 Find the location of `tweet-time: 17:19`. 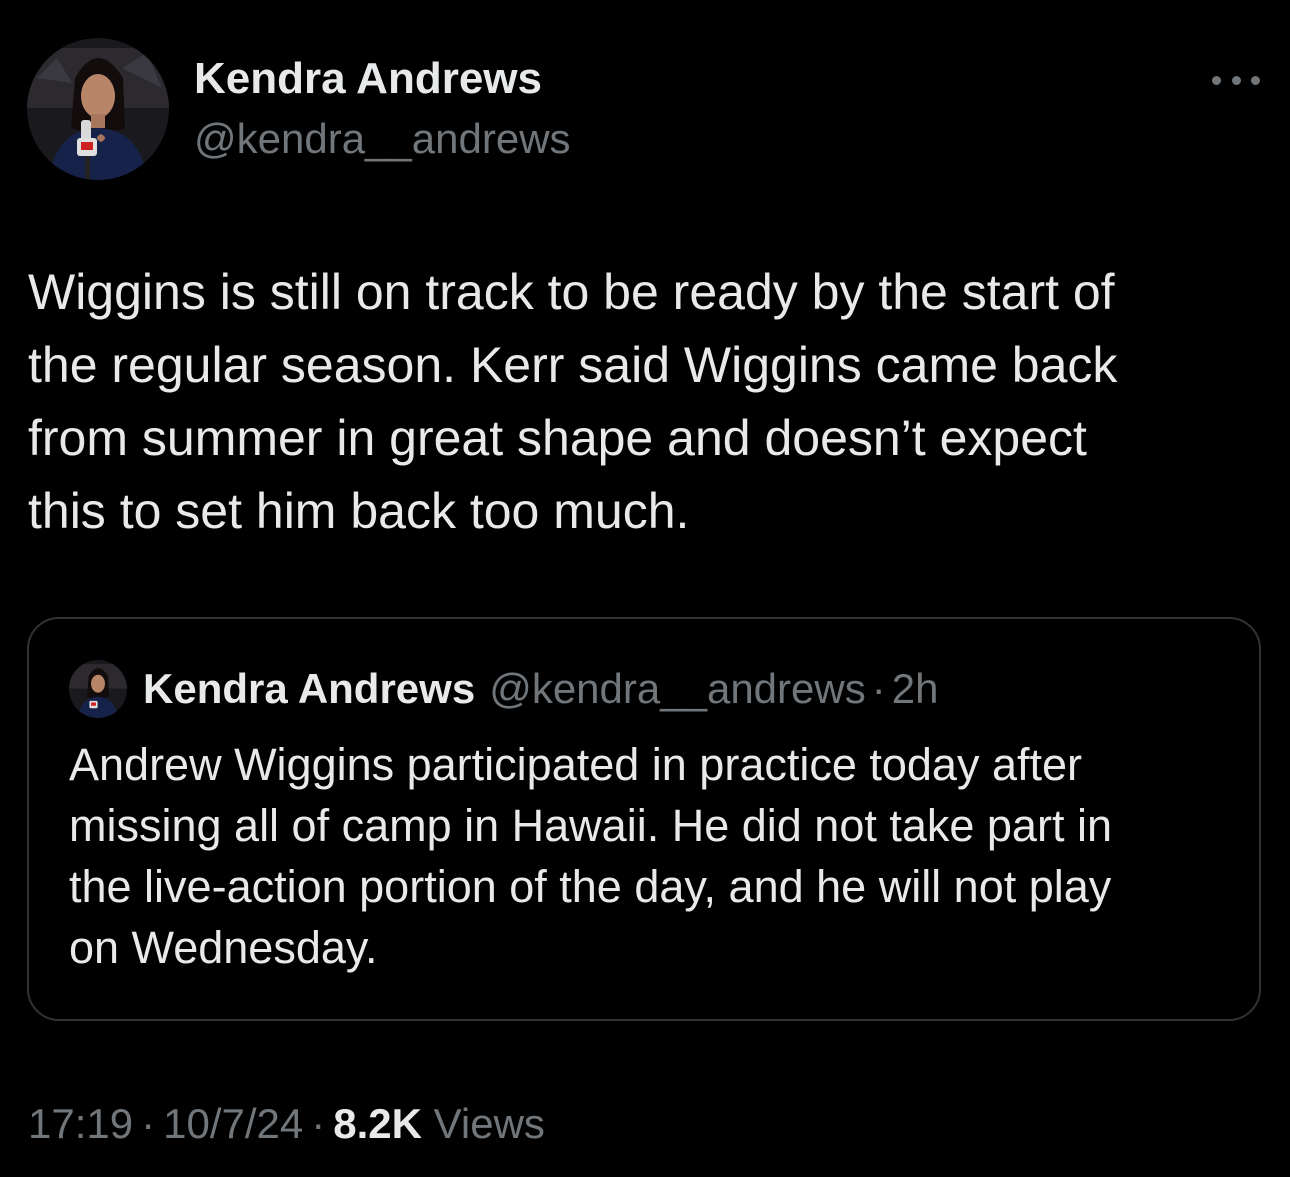

tweet-time: 17:19 is located at coordinates (80, 1123).